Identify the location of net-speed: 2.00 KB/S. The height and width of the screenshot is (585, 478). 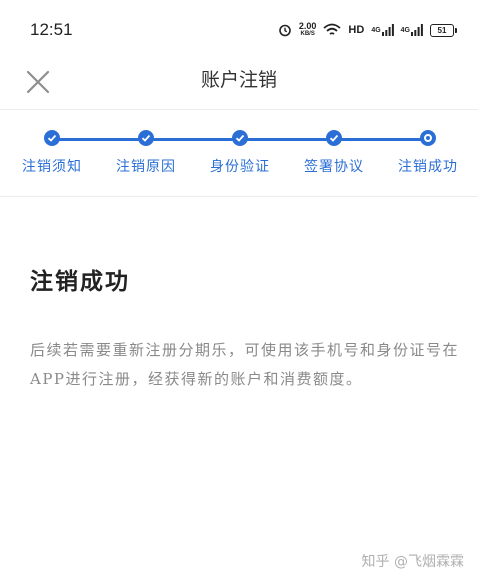
(308, 30).